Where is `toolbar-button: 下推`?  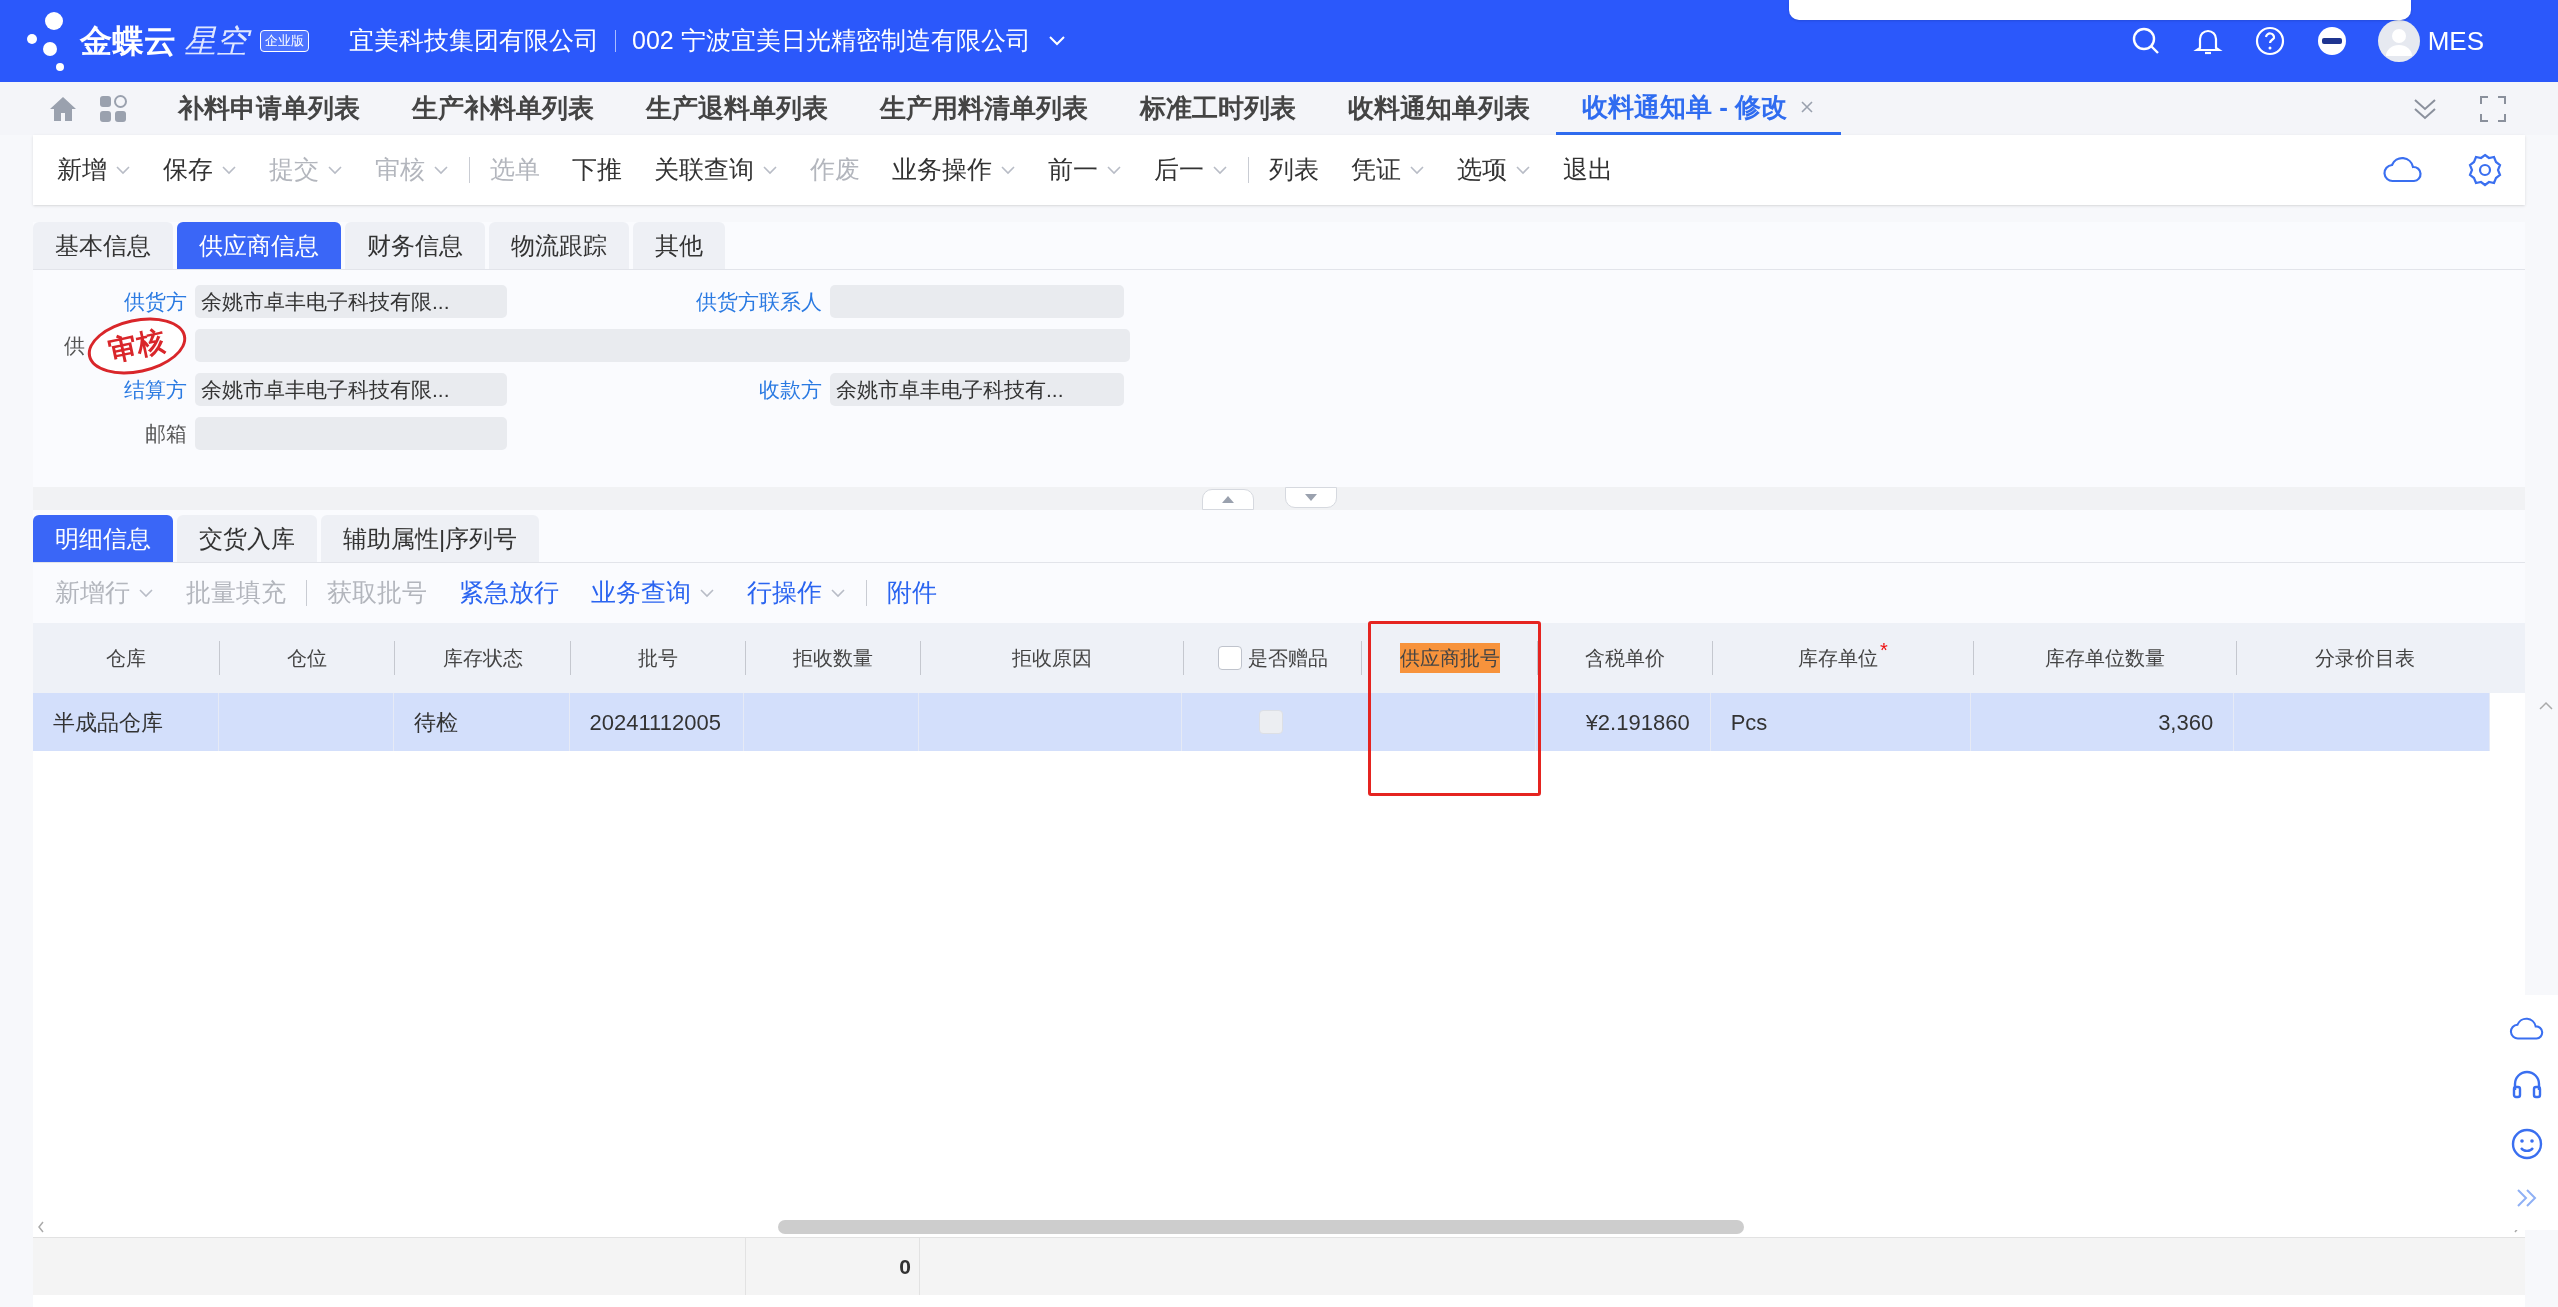
toolbar-button: 下推 is located at coordinates (597, 170).